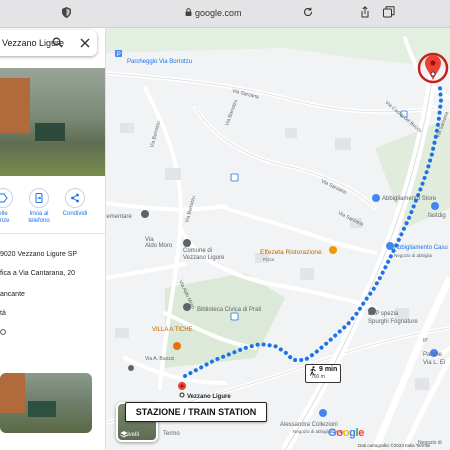 The height and width of the screenshot is (450, 450). What do you see at coordinates (421, 248) in the screenshot?
I see `map-label-store: Abbigliamento Casu` at bounding box center [421, 248].